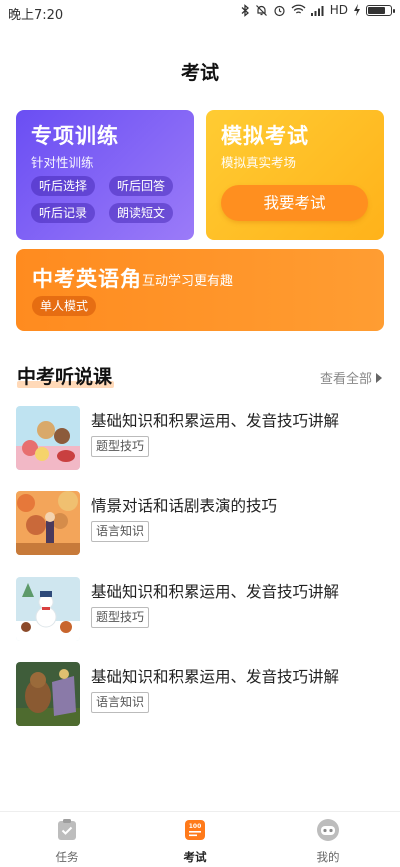 The image size is (400, 867). I want to click on triangle-right-icon, so click(379, 377).